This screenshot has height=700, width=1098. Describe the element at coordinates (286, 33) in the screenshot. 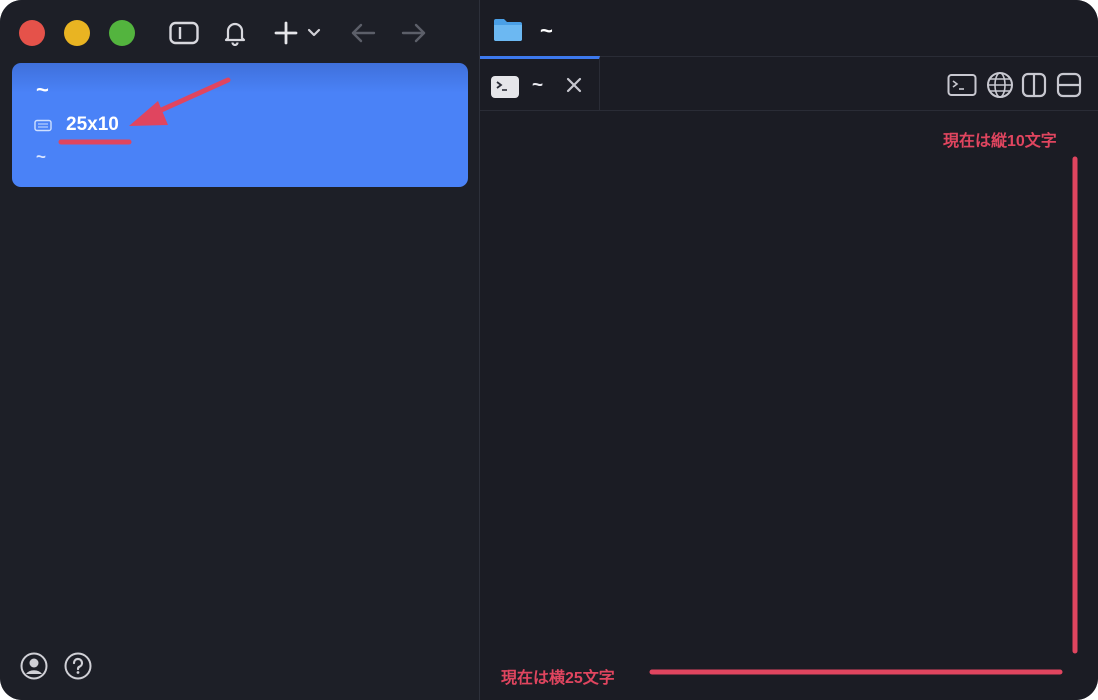

I see `new-tab-plus-icon` at that location.